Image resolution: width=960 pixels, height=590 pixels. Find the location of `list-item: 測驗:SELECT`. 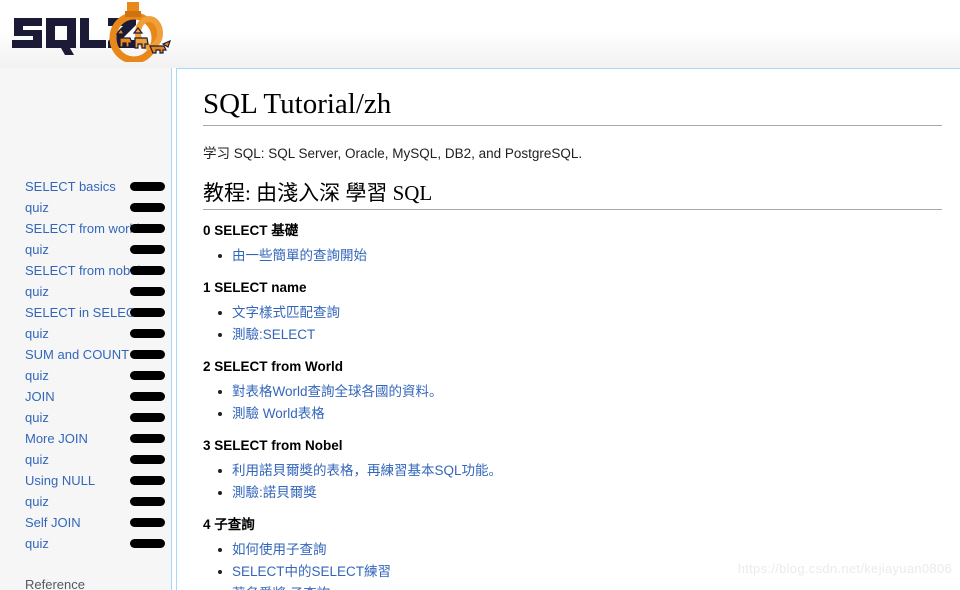

list-item: 測驗:SELECT is located at coordinates (572, 335).